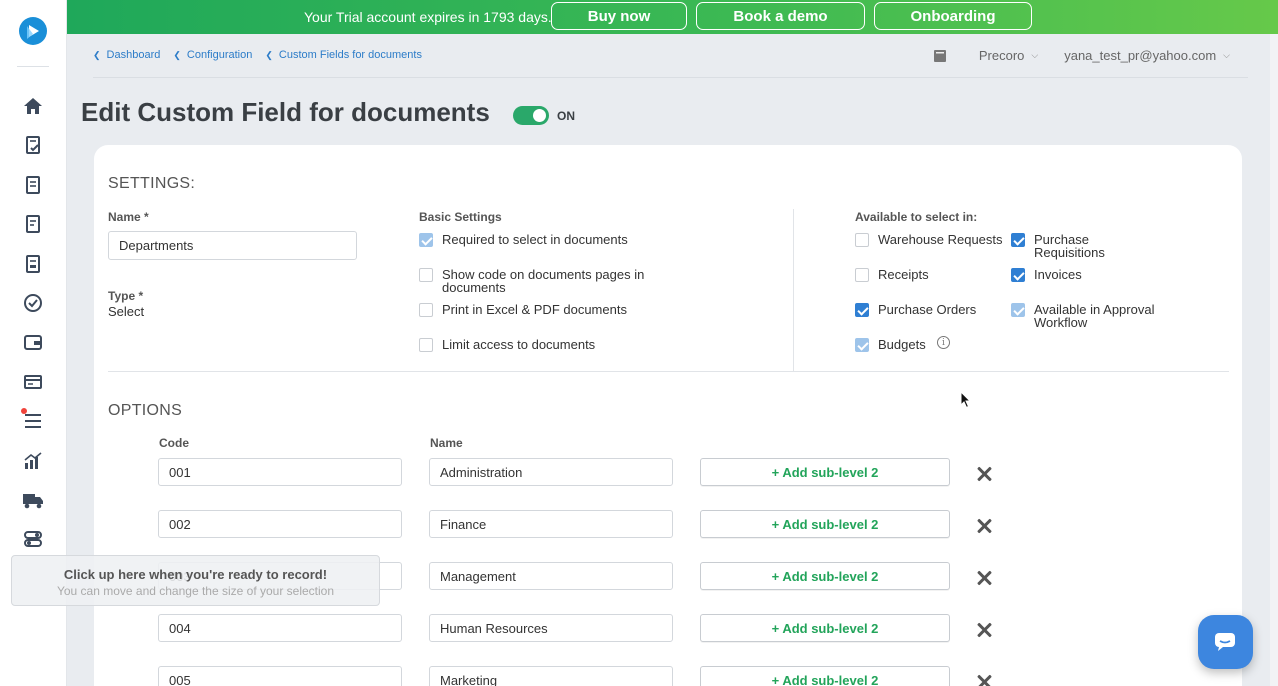  I want to click on warehouse-requests-checkbox, so click(862, 240).